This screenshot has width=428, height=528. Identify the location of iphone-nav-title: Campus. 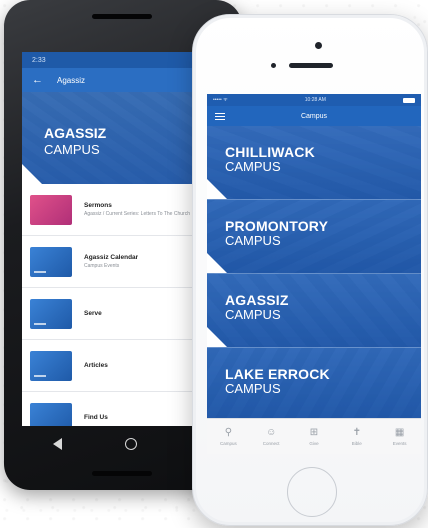
(314, 116).